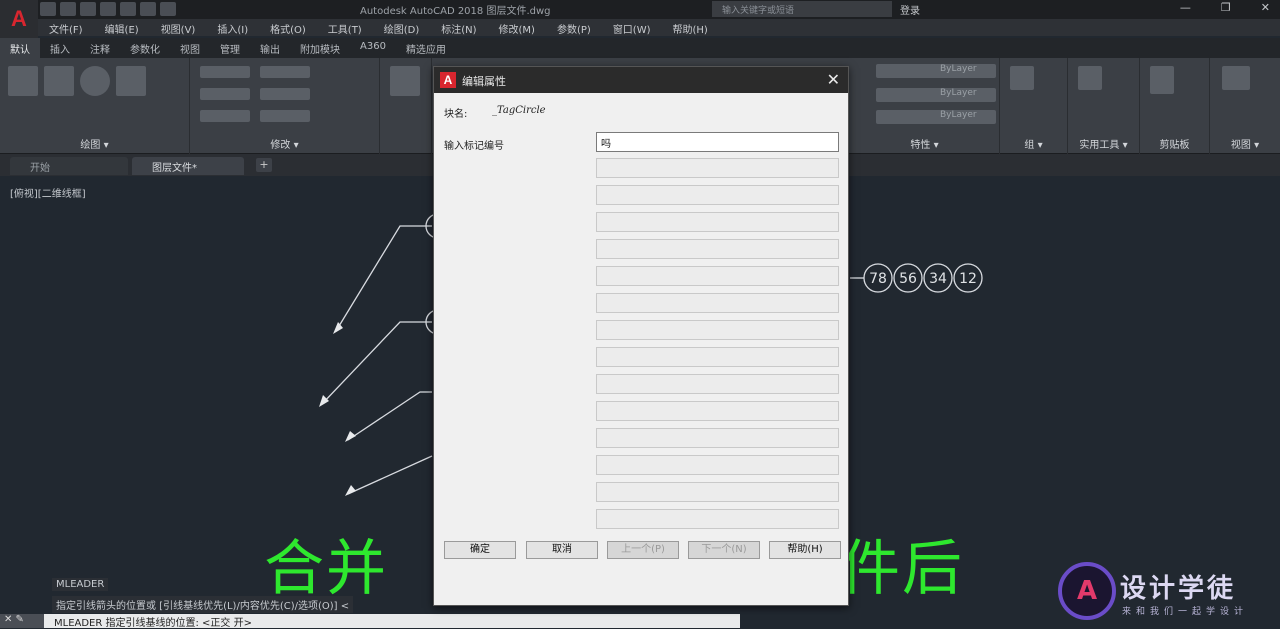 This screenshot has height=629, width=1280. Describe the element at coordinates (426, 48) in the screenshot. I see `tab-featured-apps: 精选应用` at that location.